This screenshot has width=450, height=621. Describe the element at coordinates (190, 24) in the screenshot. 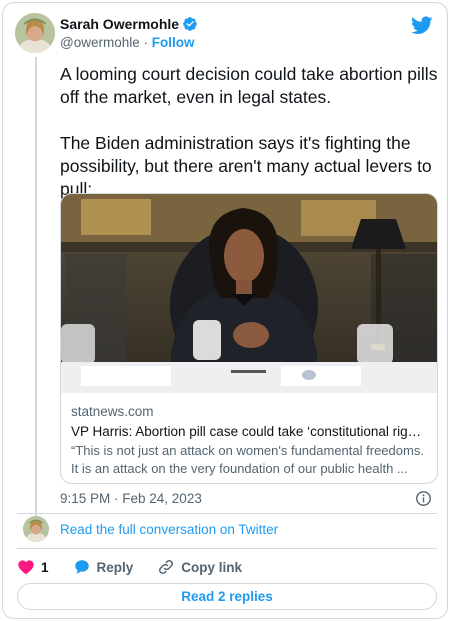

I see `verified-badge-icon` at that location.